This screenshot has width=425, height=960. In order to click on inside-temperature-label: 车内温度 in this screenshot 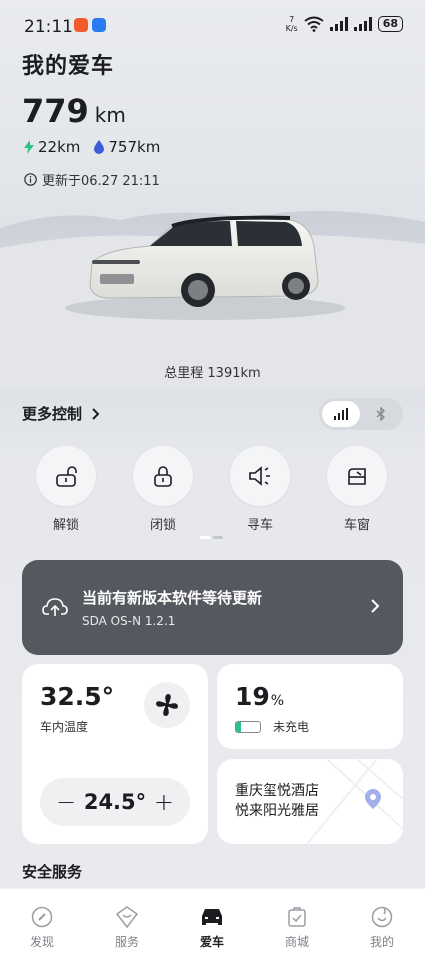, I will do `click(64, 727)`.